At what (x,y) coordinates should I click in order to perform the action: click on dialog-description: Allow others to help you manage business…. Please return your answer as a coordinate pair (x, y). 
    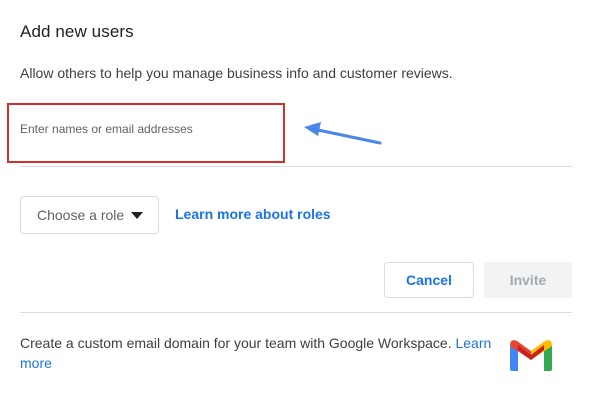
    Looking at the image, I should click on (236, 73).